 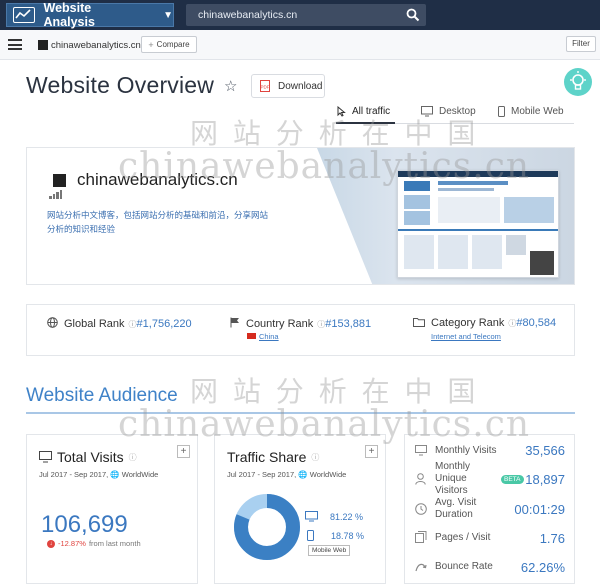 I want to click on global-rank-label: Global Rank, so click(x=94, y=324).